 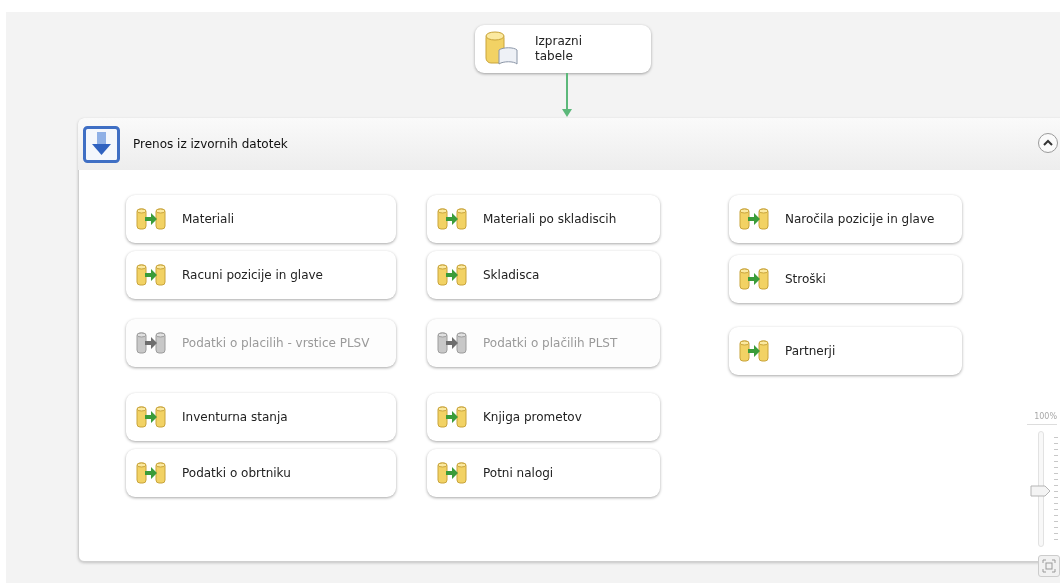 I want to click on task-node: Materiali, so click(x=261, y=219).